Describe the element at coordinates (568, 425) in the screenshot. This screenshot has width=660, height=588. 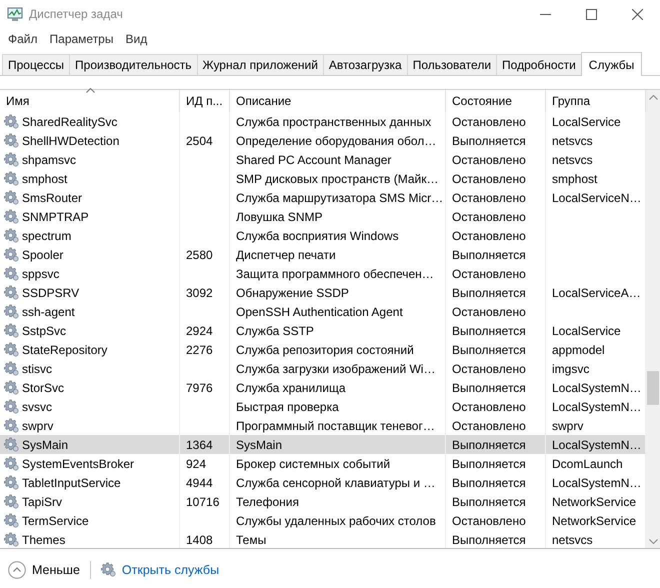
I see `table-cell: swprv` at that location.